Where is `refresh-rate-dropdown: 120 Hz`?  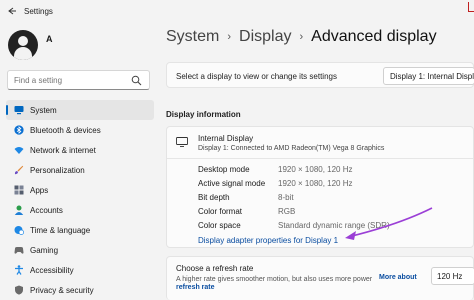 refresh-rate-dropdown: 120 Hz is located at coordinates (452, 276).